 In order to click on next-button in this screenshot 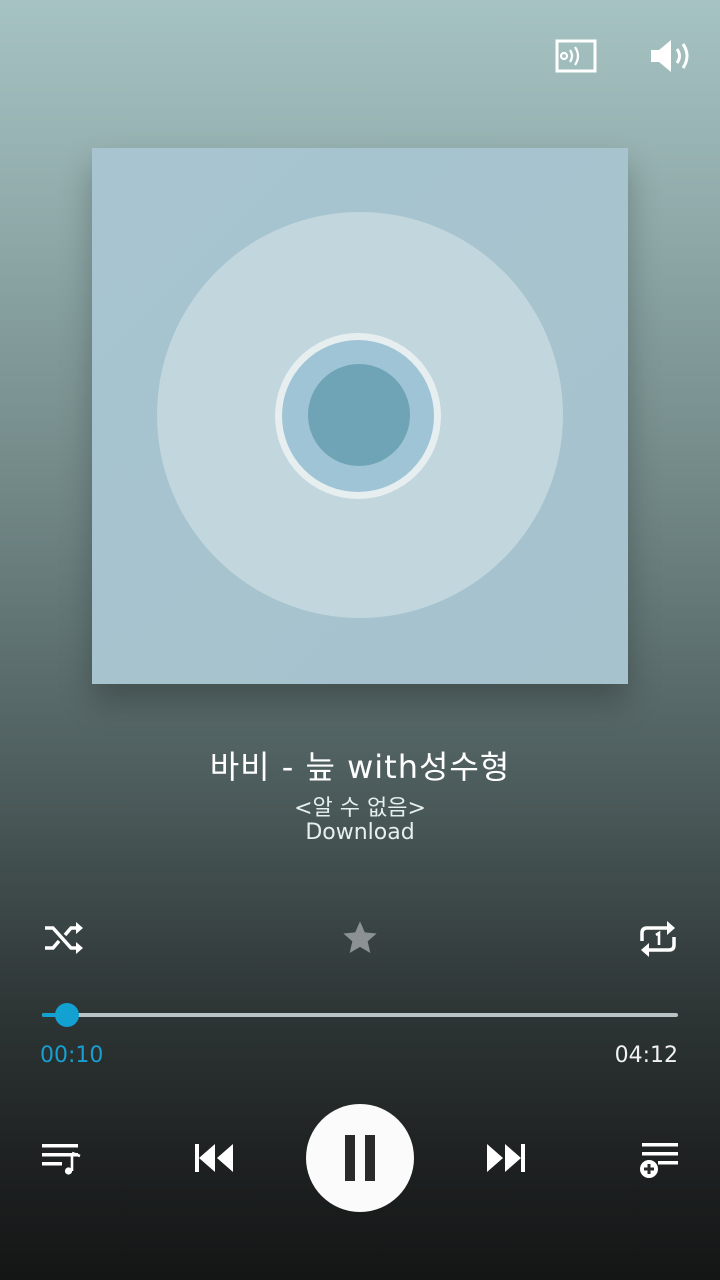, I will do `click(506, 1158)`.